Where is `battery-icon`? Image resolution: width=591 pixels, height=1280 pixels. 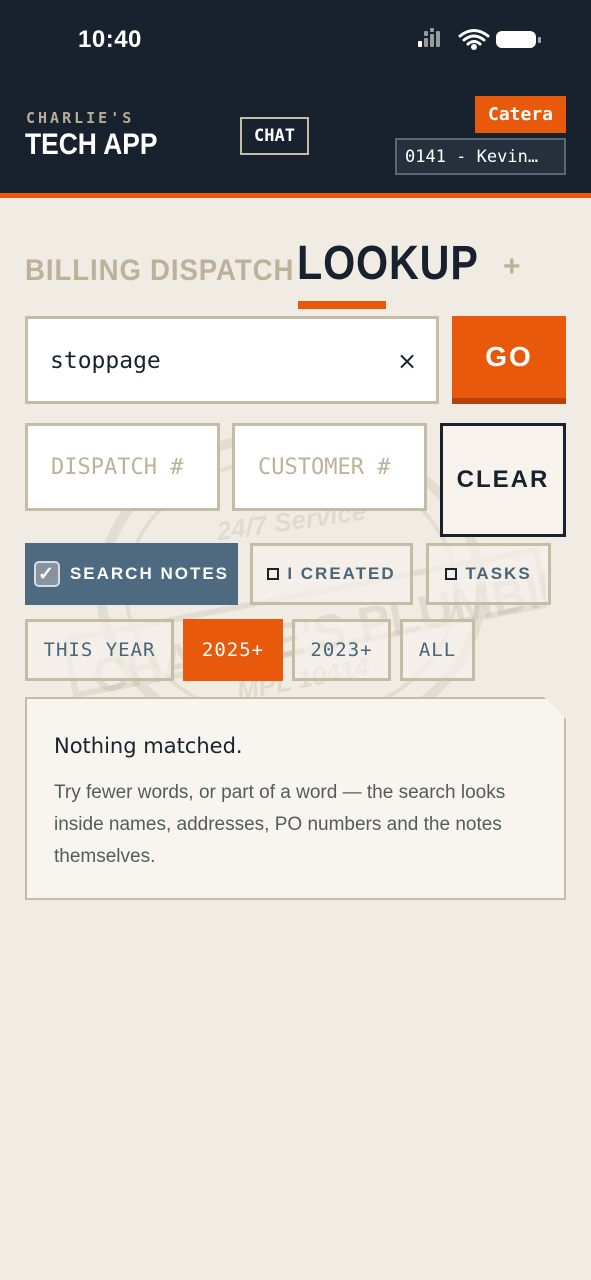 battery-icon is located at coordinates (518, 39).